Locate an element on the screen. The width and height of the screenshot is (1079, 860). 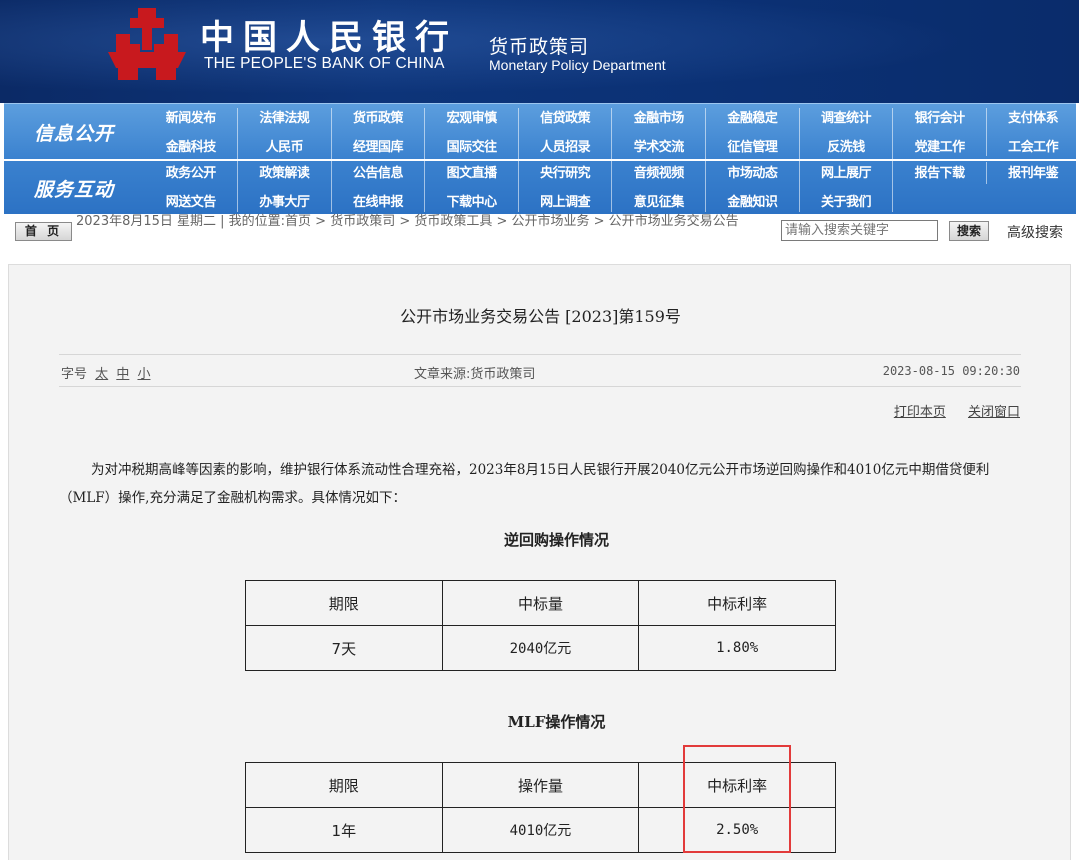
nav-item: 报告下载 is located at coordinates (940, 173).